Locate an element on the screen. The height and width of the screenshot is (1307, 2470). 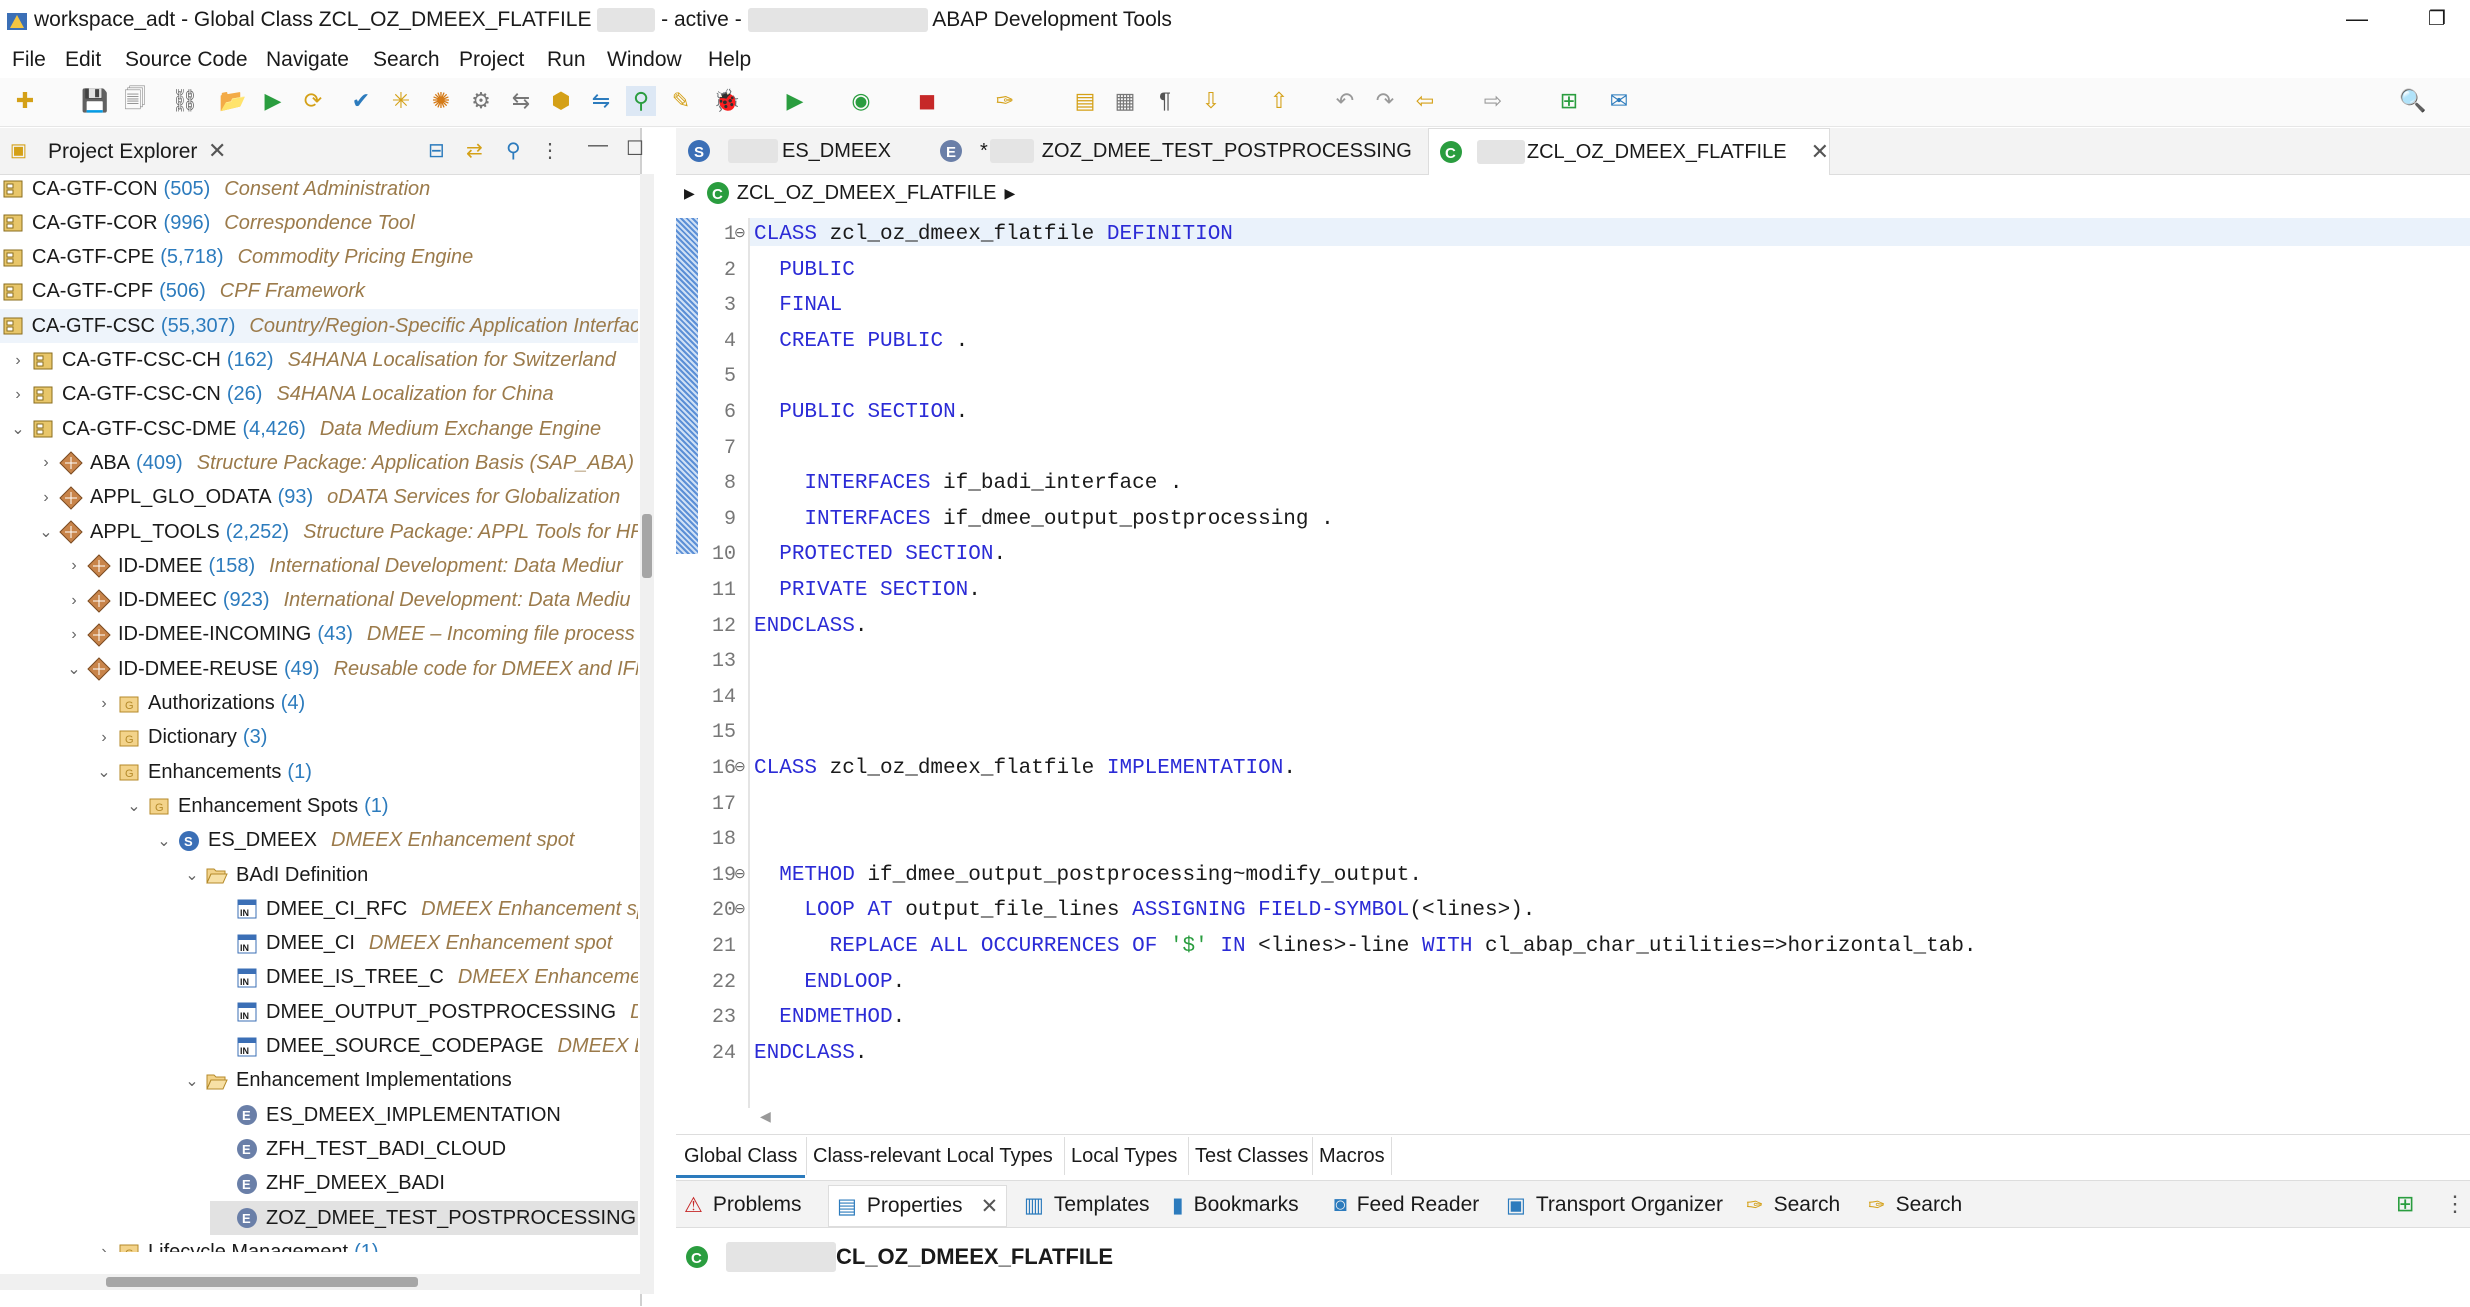
tree-item: E ZFH_TEST_BADI_CLOUD is located at coordinates (358, 1149).